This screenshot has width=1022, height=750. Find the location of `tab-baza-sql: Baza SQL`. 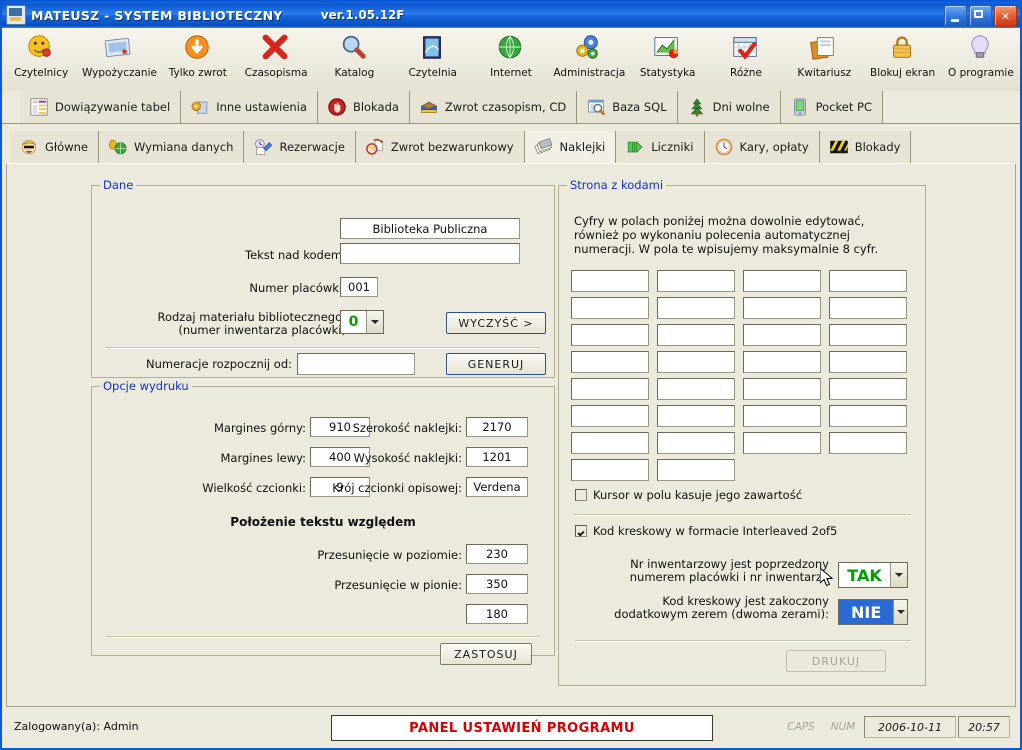

tab-baza-sql: Baza SQL is located at coordinates (627, 107).